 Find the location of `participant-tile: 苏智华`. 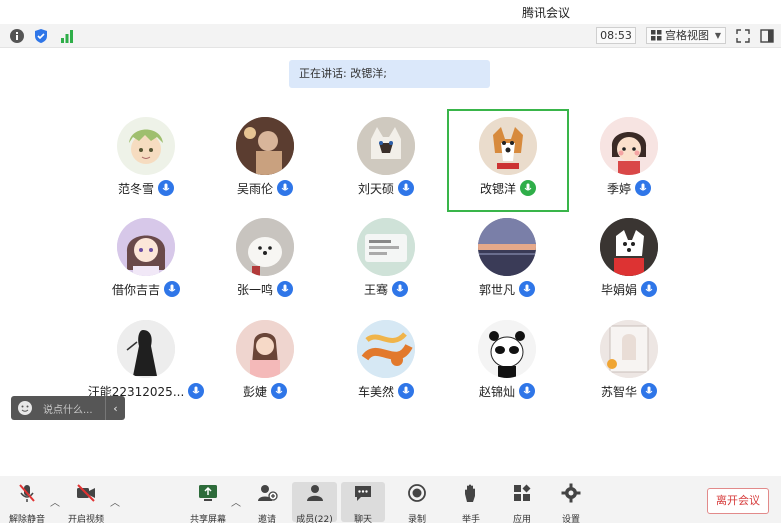

participant-tile: 苏智华 is located at coordinates (629, 363).